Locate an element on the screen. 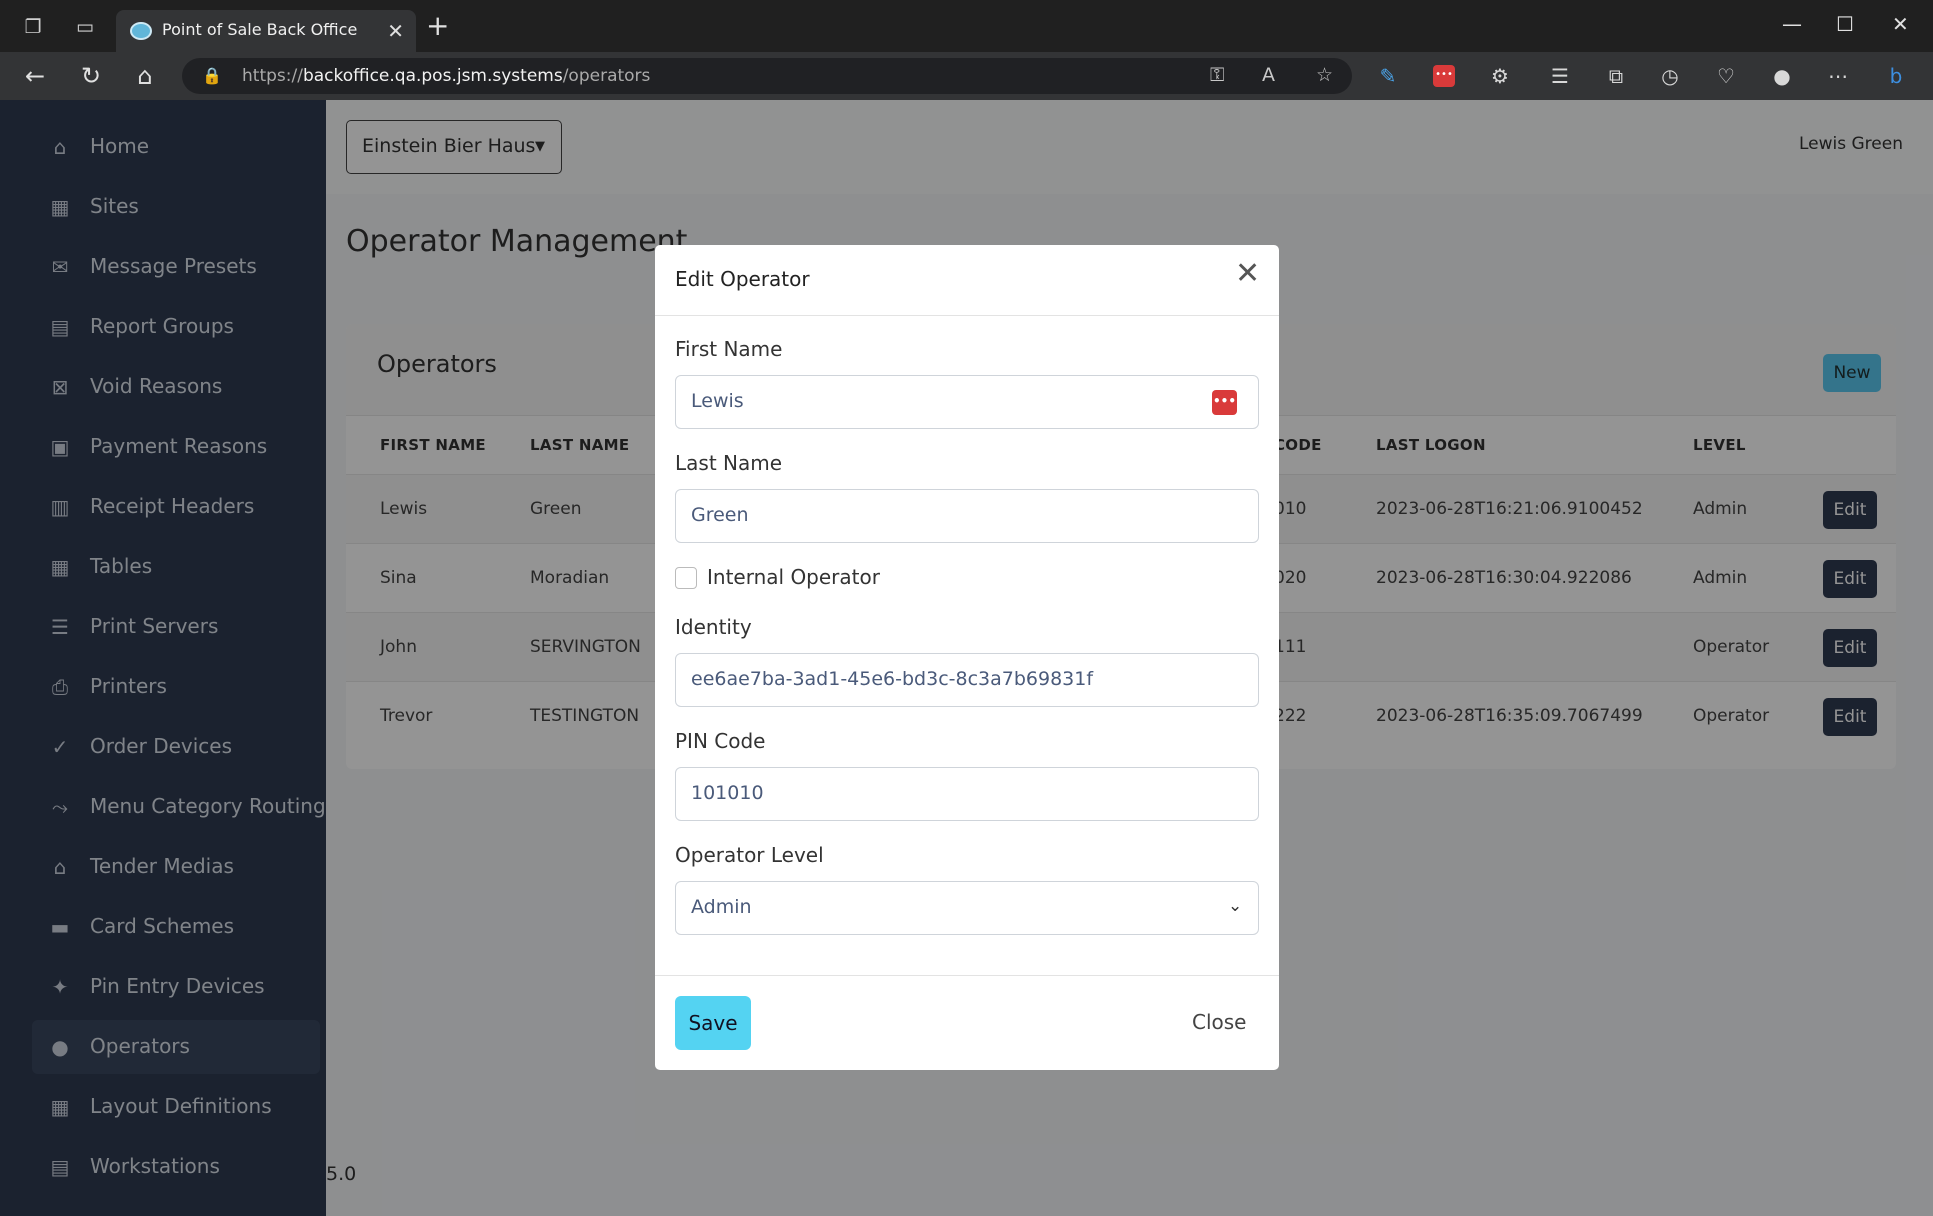  first-name-label: First Name is located at coordinates (729, 349).